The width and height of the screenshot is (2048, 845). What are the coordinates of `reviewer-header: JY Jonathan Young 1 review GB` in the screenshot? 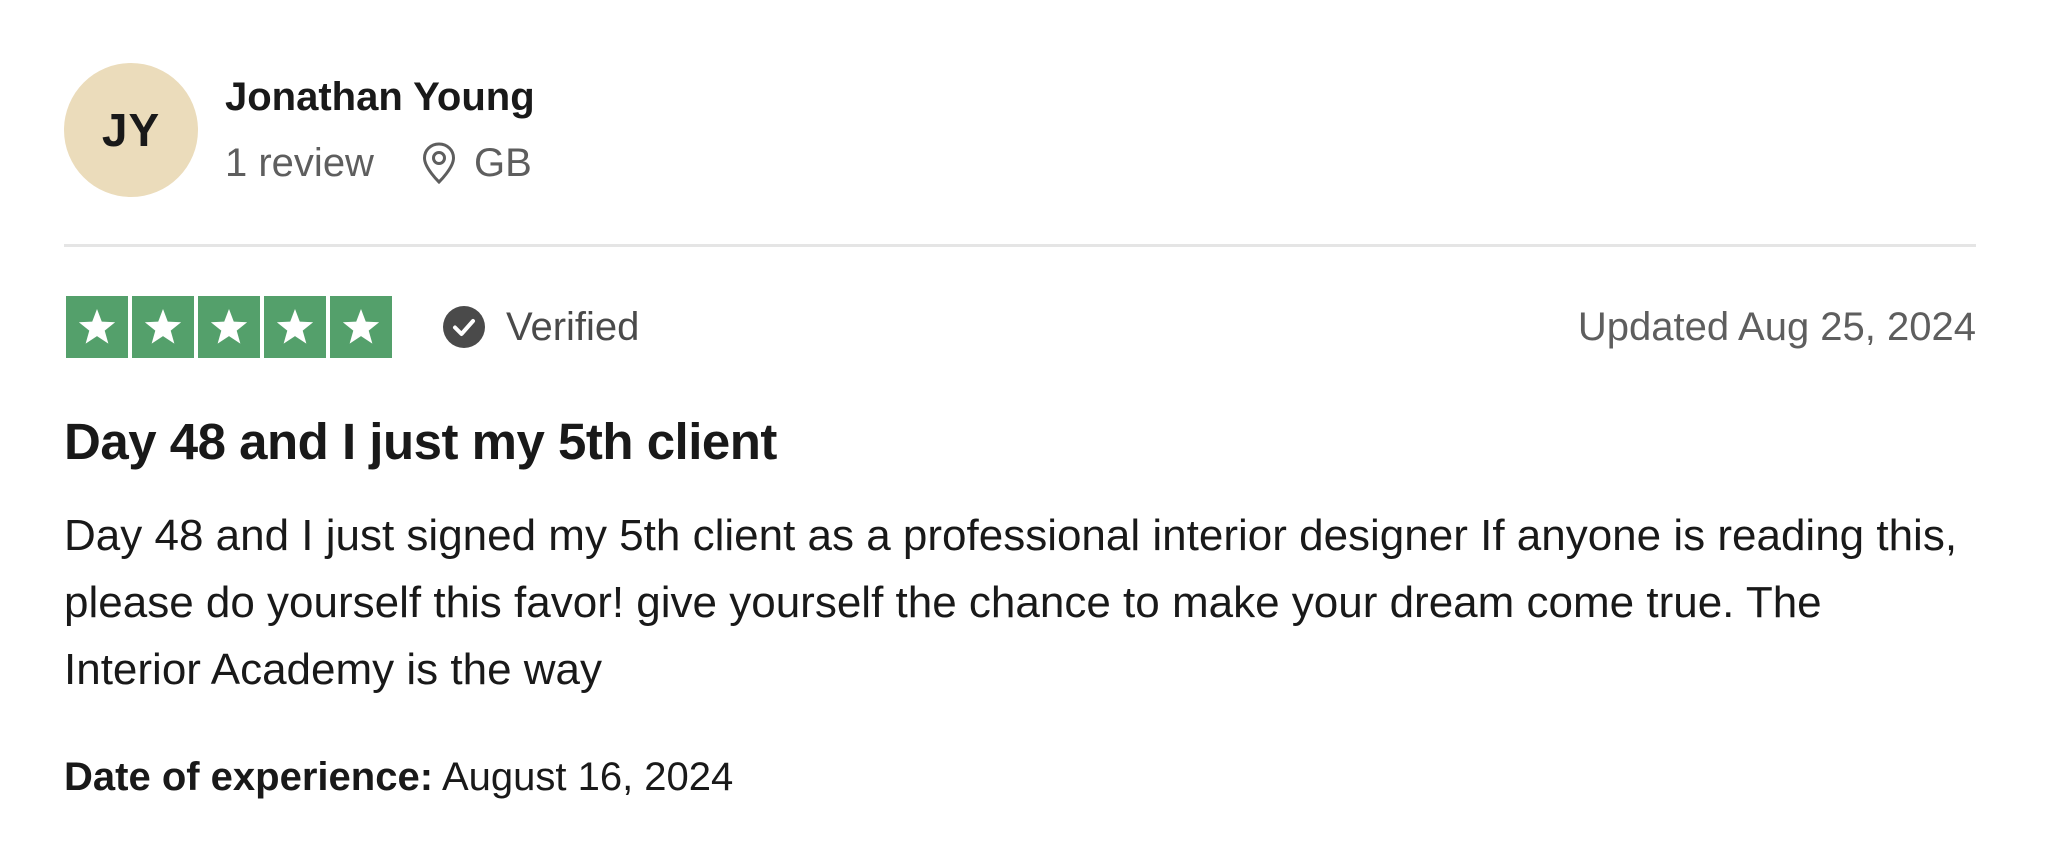 It's located at (299, 129).